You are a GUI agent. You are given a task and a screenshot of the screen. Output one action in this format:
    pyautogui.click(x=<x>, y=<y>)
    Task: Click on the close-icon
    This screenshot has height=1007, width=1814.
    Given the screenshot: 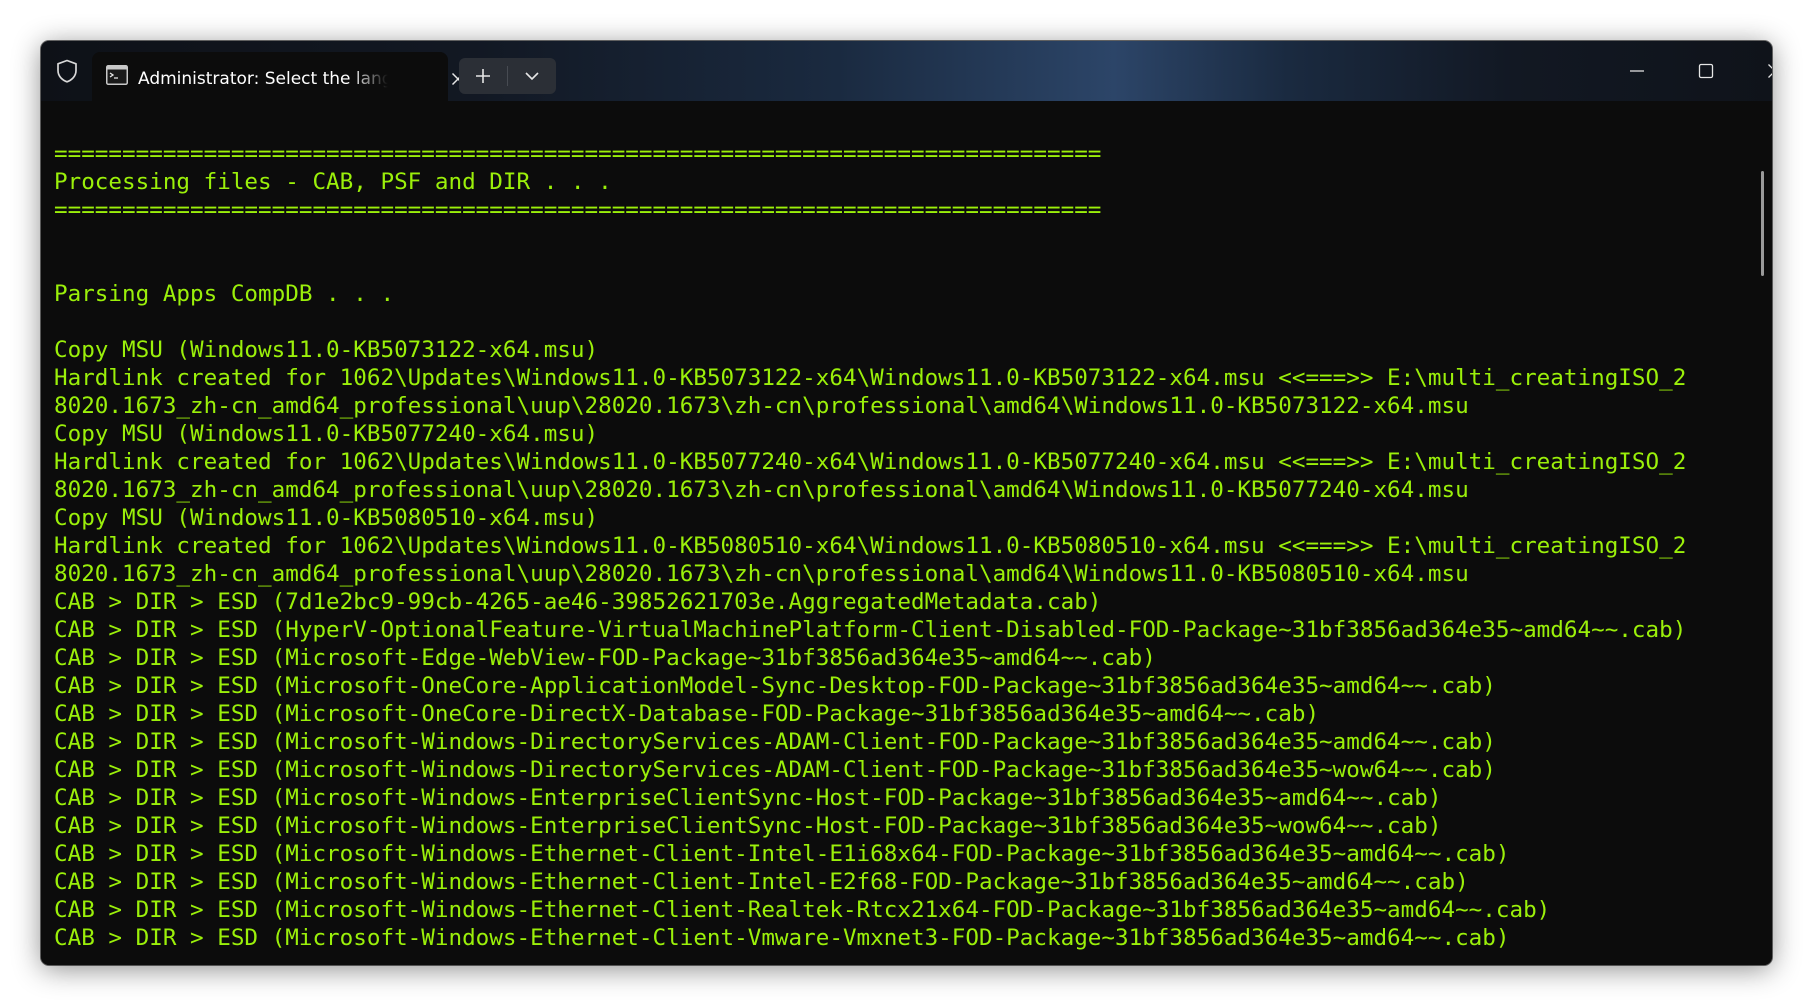 What is the action you would take?
    pyautogui.click(x=1756, y=71)
    